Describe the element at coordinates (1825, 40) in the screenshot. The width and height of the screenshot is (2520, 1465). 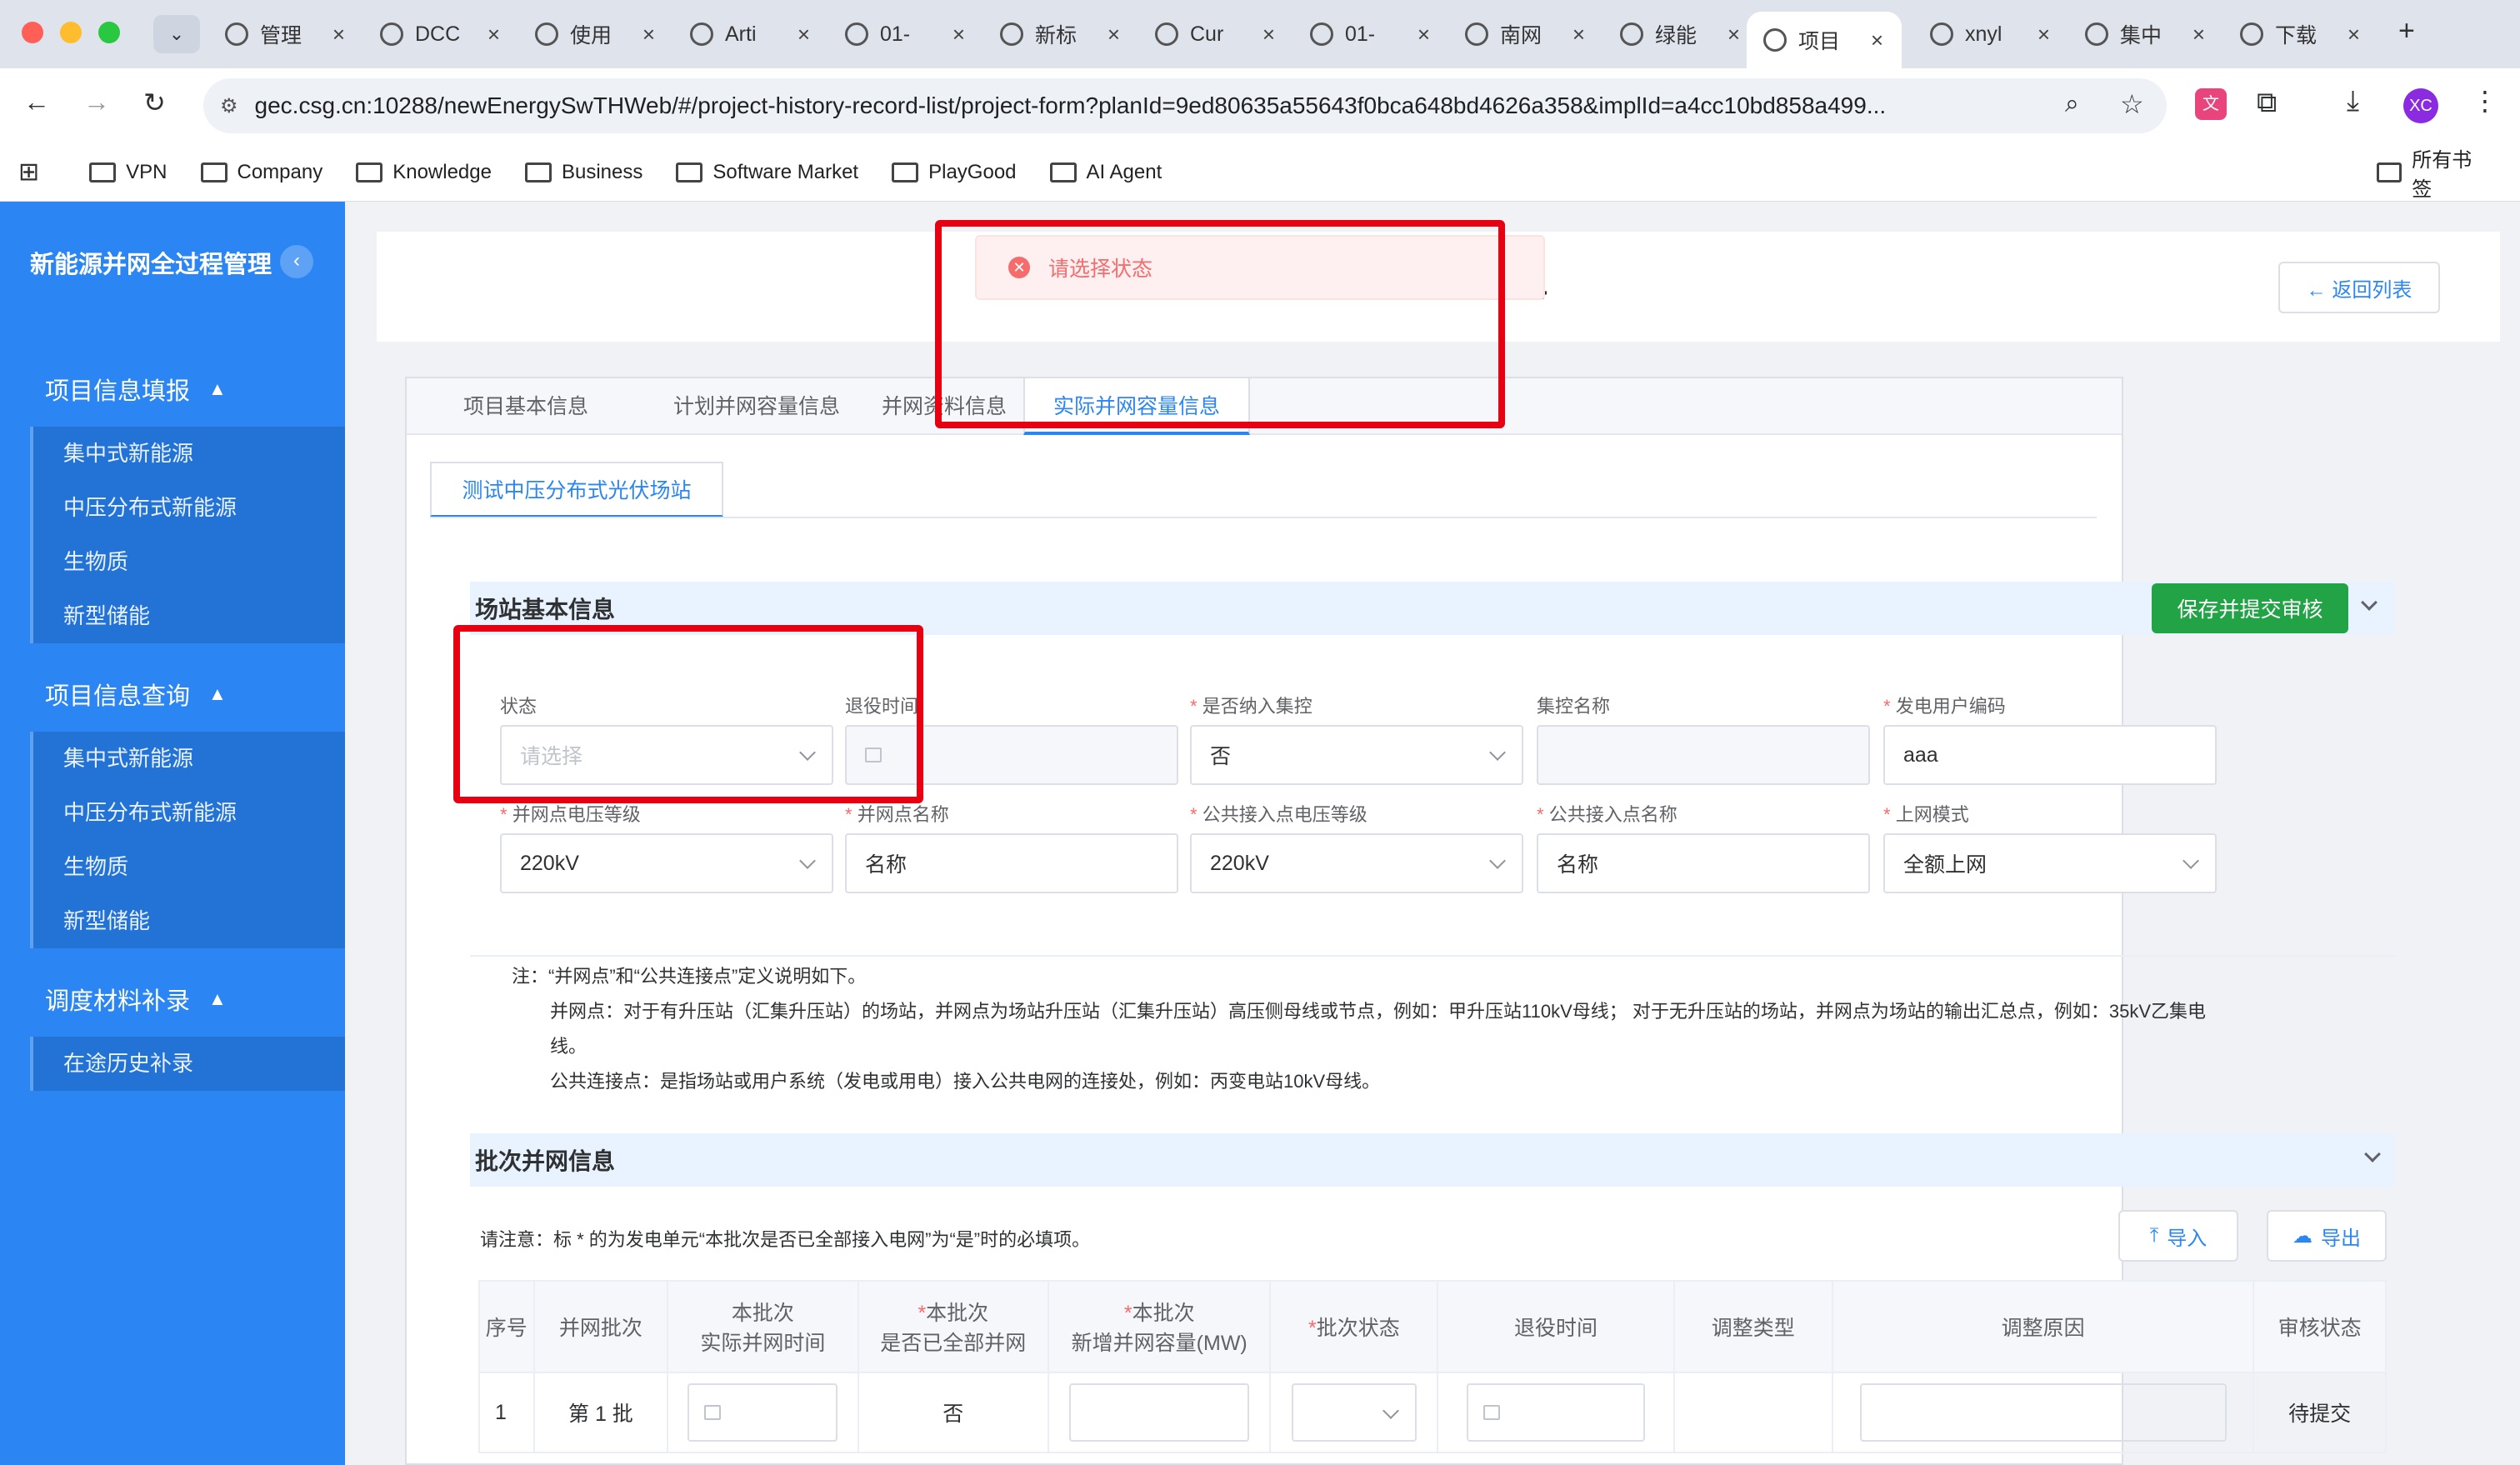
I see `browser-tab: 项目 ×` at that location.